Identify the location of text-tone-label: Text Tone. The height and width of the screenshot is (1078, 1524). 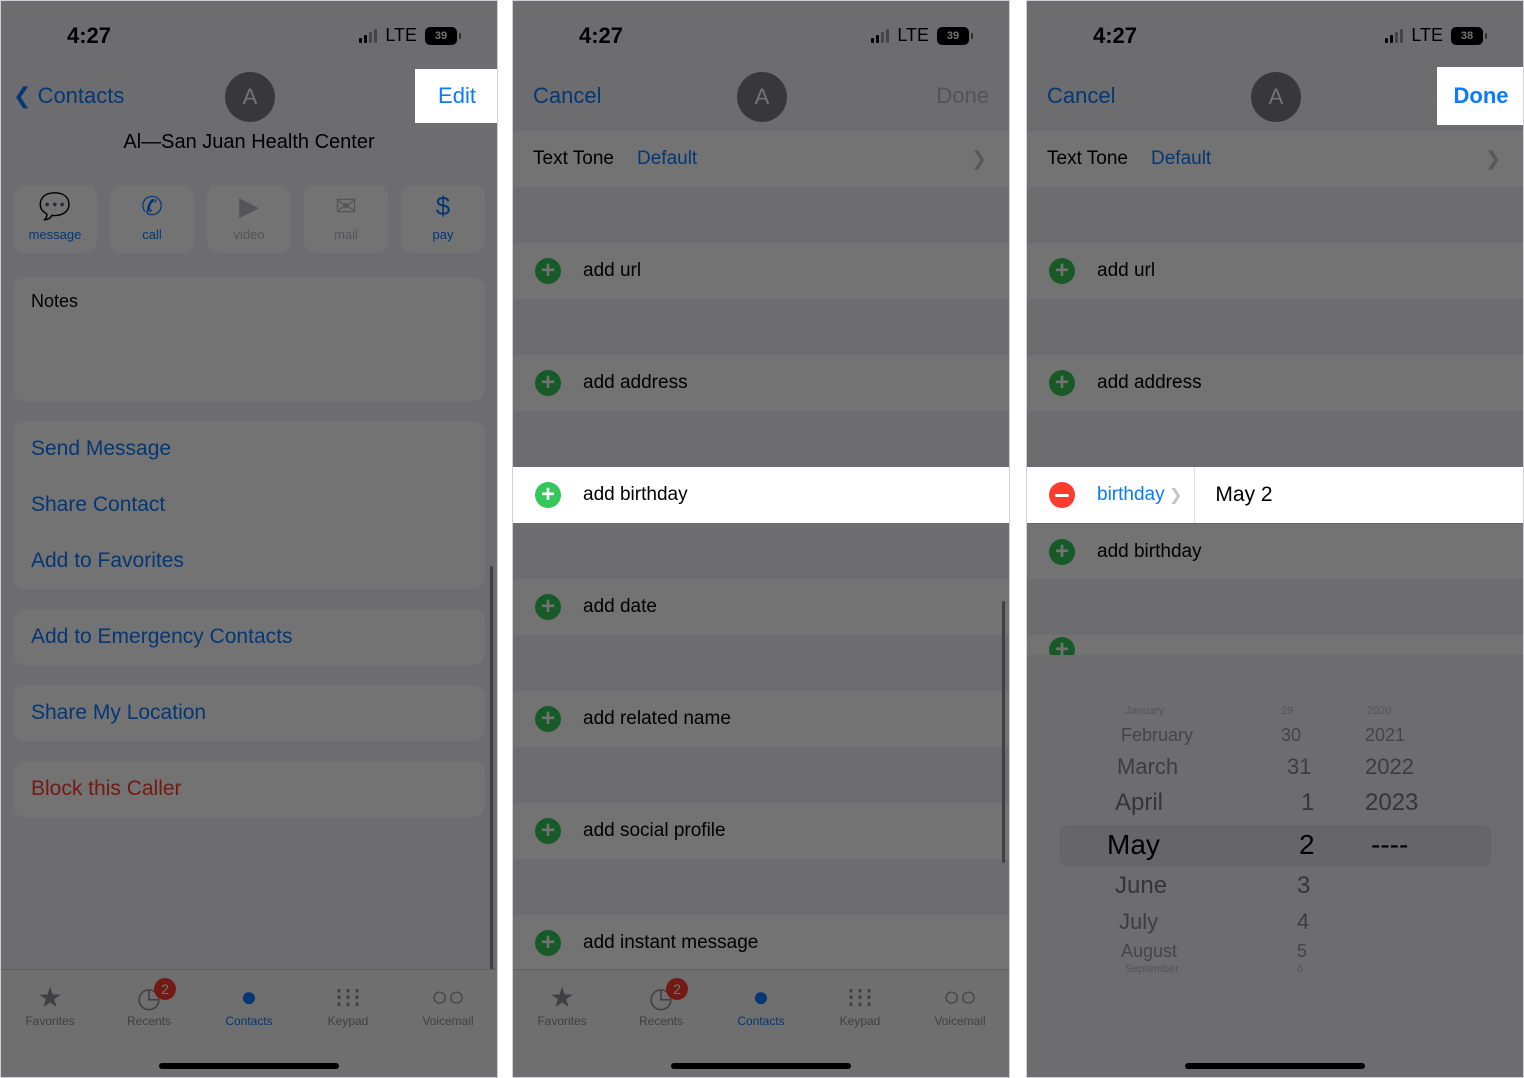
(1087, 158).